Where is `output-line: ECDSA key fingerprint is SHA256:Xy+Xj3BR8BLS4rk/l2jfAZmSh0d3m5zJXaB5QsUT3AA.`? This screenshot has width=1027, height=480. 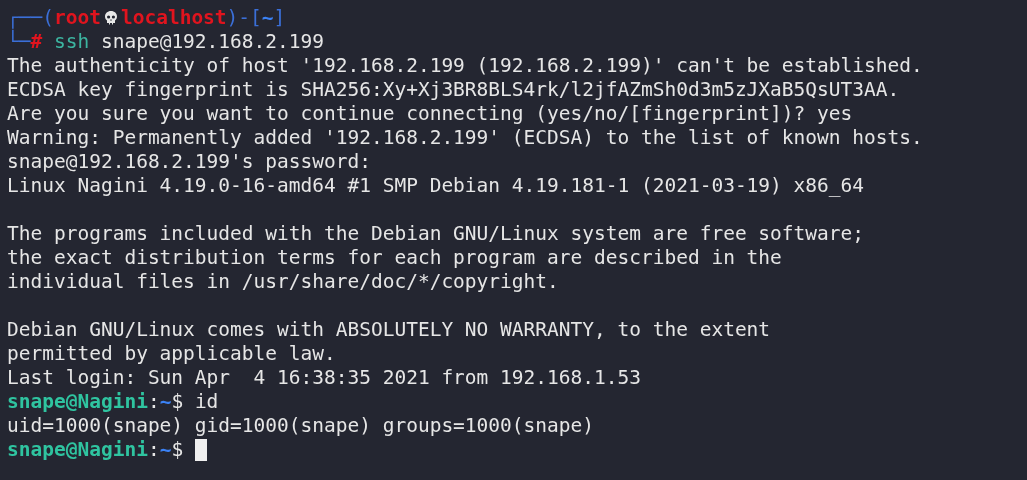
output-line: ECDSA key fingerprint is SHA256:Xy+Xj3BR8BLS4rk/l2jfAZmSh0d3m5zJXaB5QsUT3AA. is located at coordinates (454, 90).